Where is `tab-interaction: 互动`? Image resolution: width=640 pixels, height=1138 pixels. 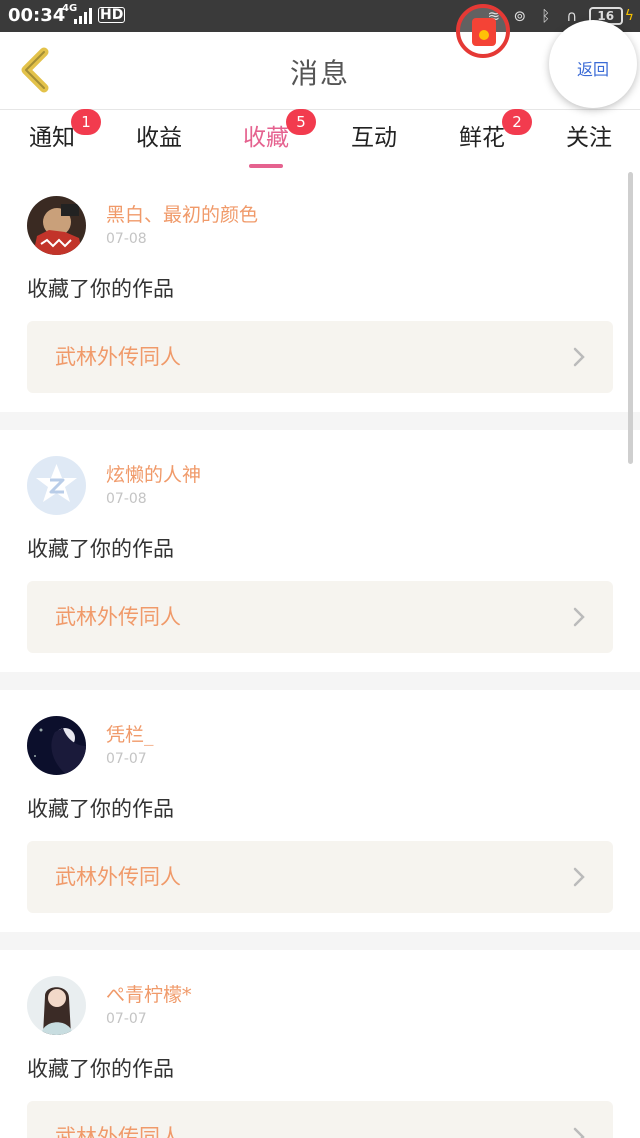 tab-interaction: 互动 is located at coordinates (374, 141).